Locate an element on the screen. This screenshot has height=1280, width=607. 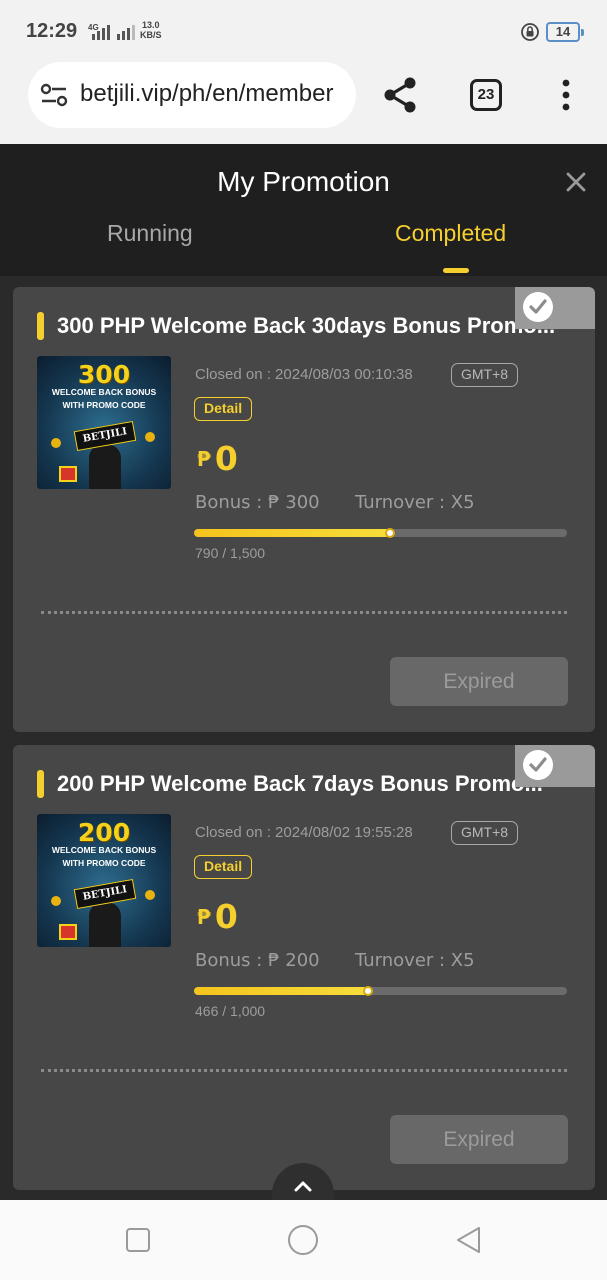
system-navigation-bar is located at coordinates (303, 1240).